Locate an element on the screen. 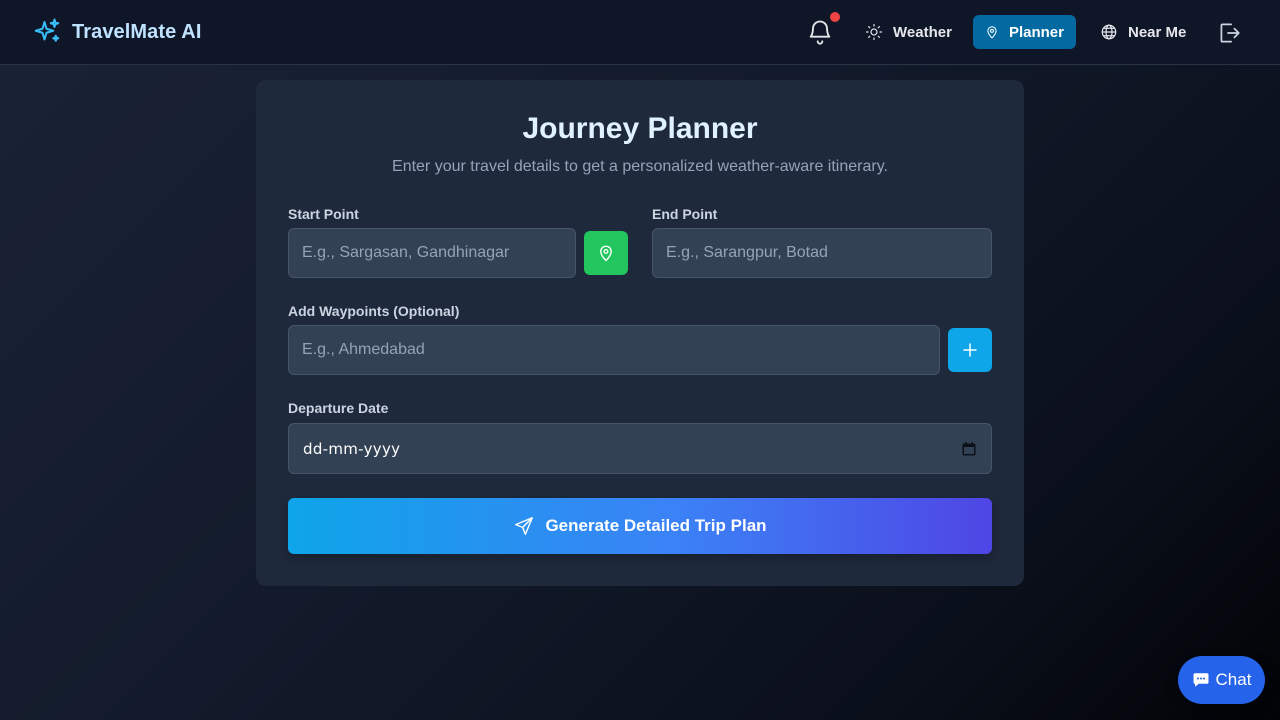 The image size is (1280, 720). waypoints-label: Add Waypoints (Optional) is located at coordinates (374, 311).